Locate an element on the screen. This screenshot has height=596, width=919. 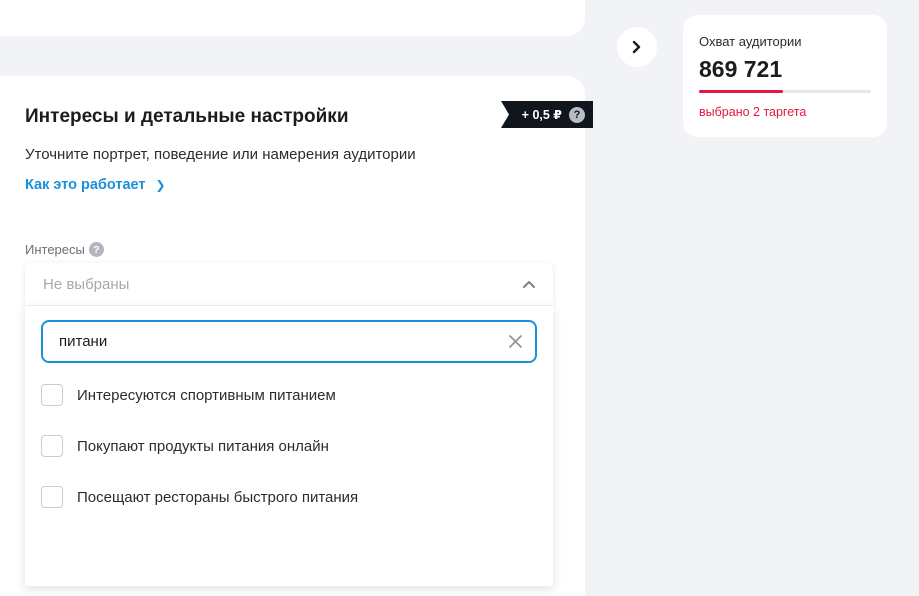
how-it-works-link: Как это работает ❯ is located at coordinates (95, 185).